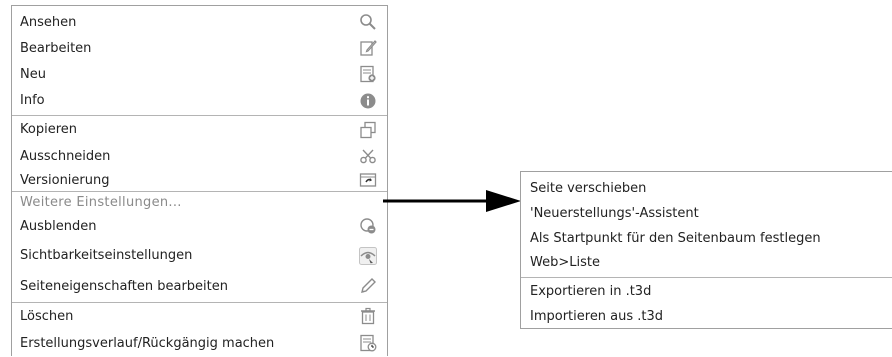 The height and width of the screenshot is (357, 892). Describe the element at coordinates (591, 291) in the screenshot. I see `submenu-item-label: Exportieren in .t3d` at that location.